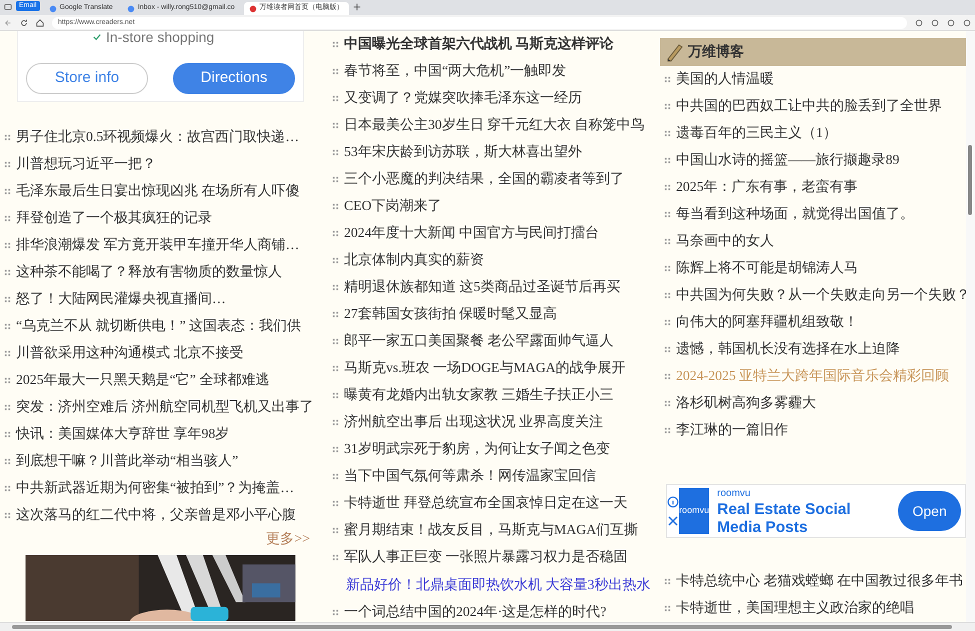  I want to click on news-link: 每当看到这种场面，就觉得出国值了。, so click(795, 214).